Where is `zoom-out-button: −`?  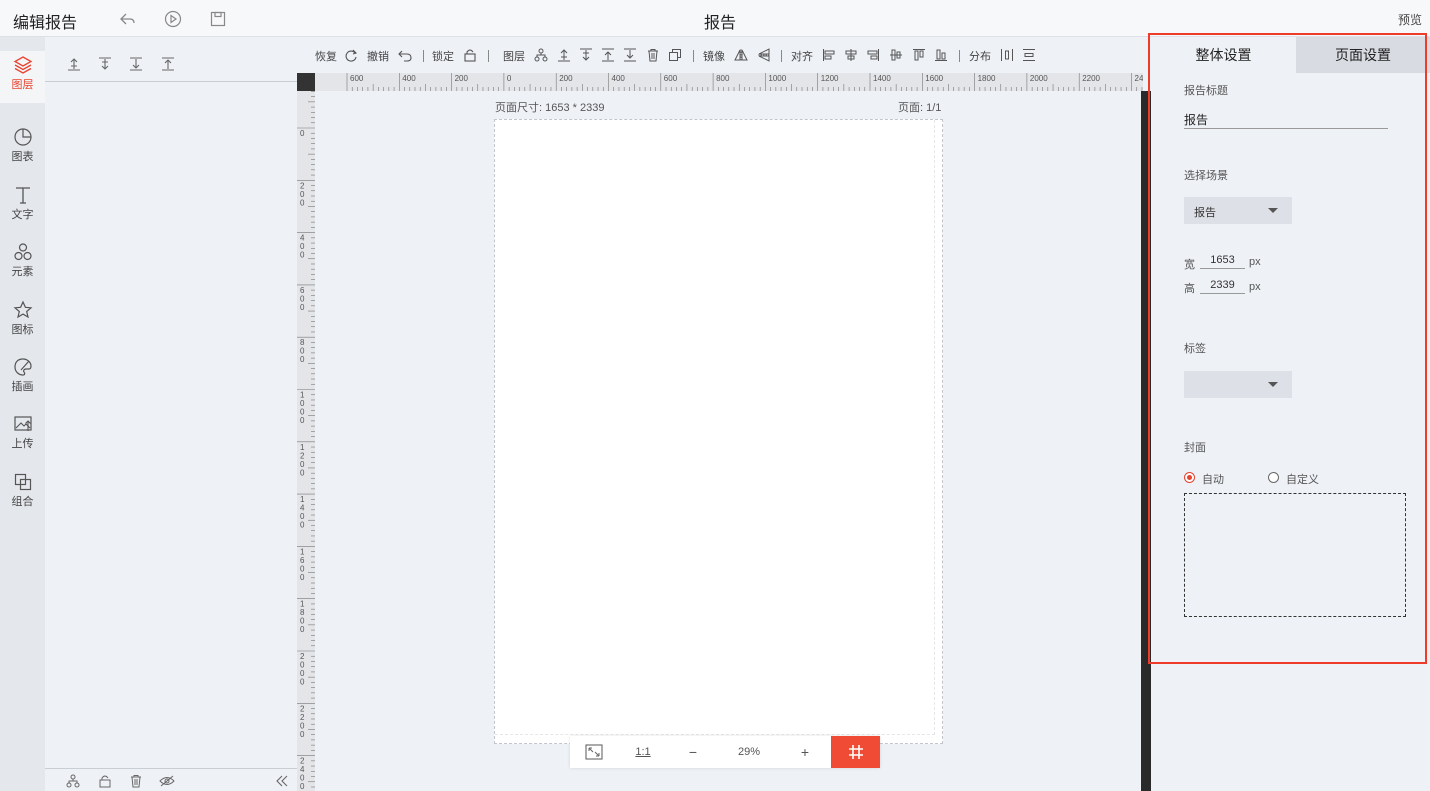
zoom-out-button: − is located at coordinates (693, 752).